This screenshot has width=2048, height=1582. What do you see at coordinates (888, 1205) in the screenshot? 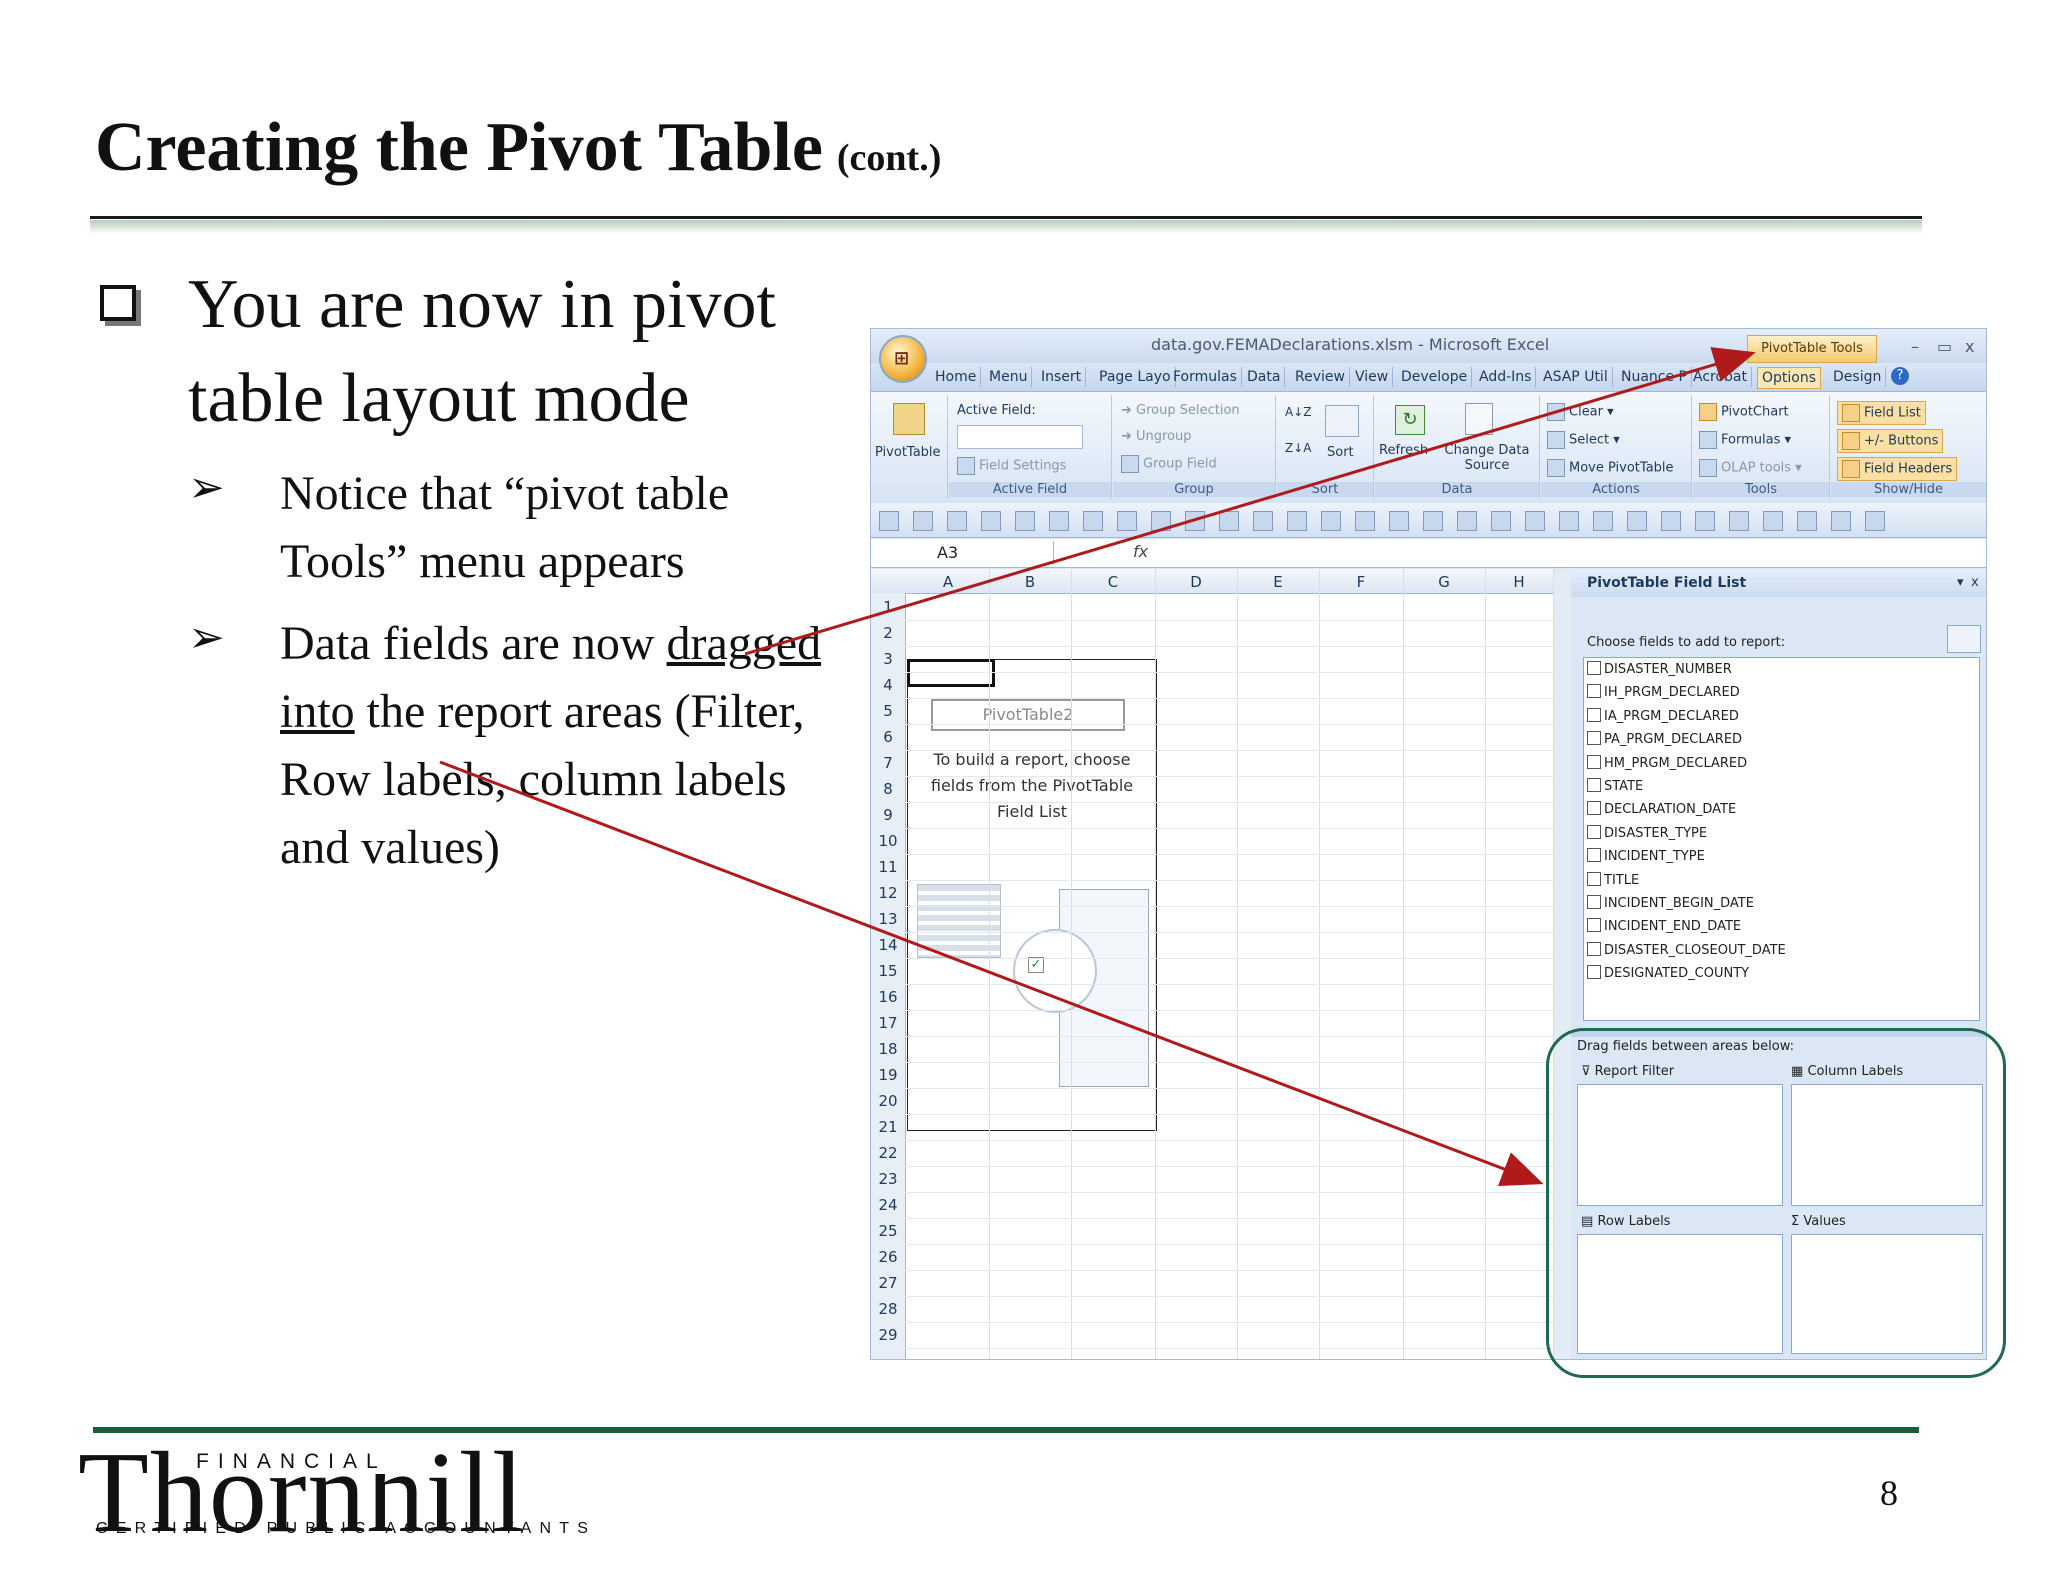
I see `row-header-24: 24` at bounding box center [888, 1205].